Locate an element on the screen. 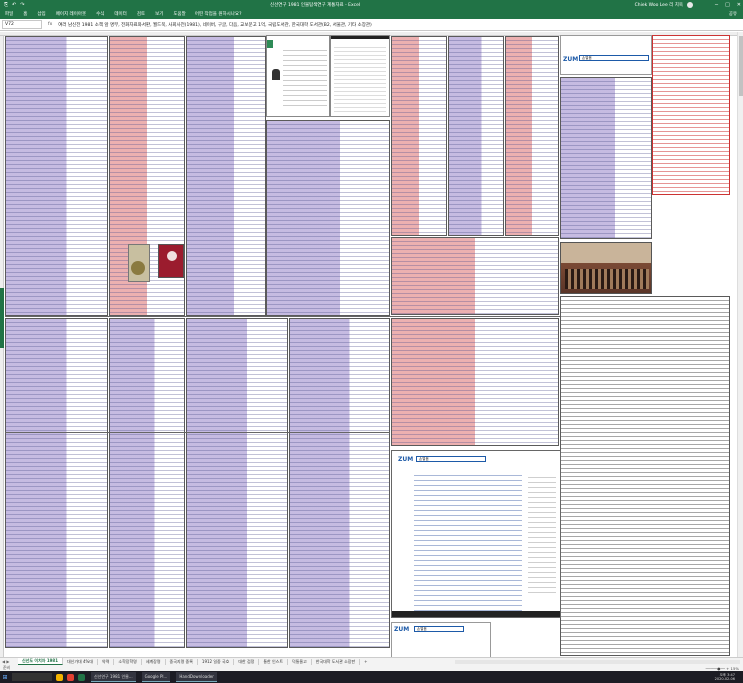 This screenshot has height=683, width=743. profile-text-lines is located at coordinates (305, 76).